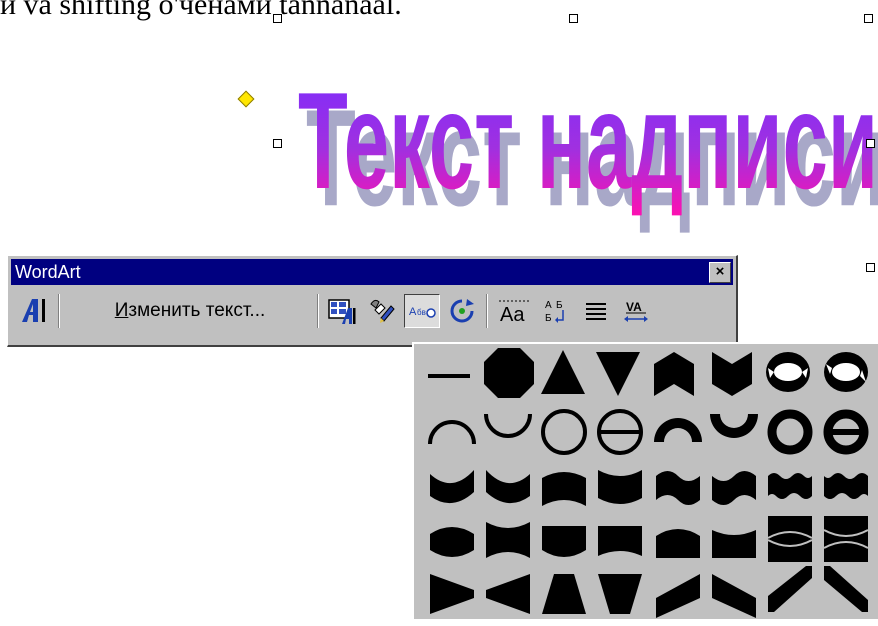 The width and height of the screenshot is (878, 626). What do you see at coordinates (678, 596) in the screenshot?
I see `shape-slant-up` at bounding box center [678, 596].